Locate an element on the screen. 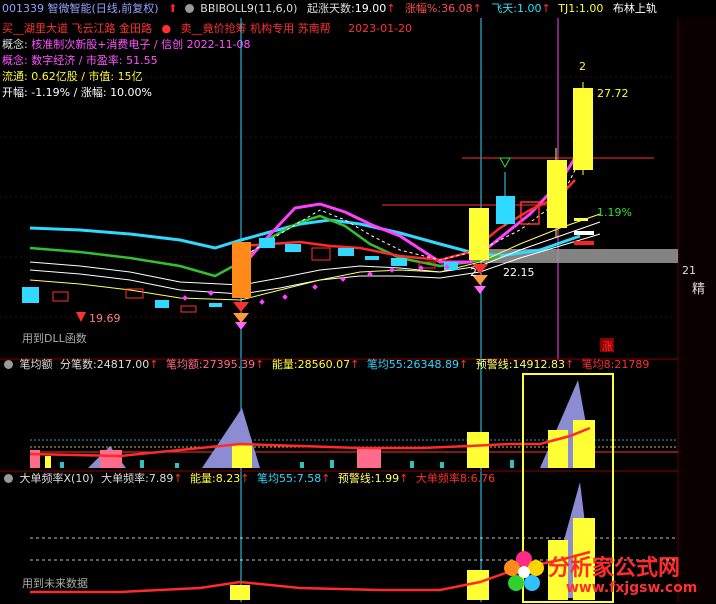  stat-label: 大单频率8: is located at coordinates (443, 478).